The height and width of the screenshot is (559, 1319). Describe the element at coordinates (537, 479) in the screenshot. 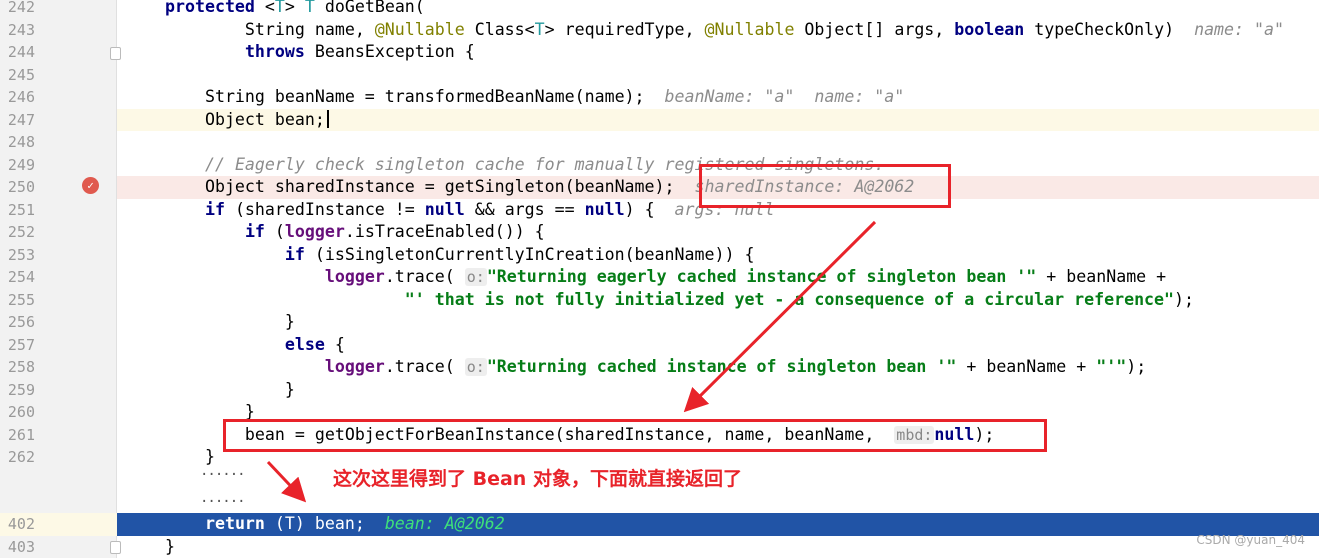

I see `annotation-text: 这次这里得到了 Bean 对象，下面就直接返回了` at that location.